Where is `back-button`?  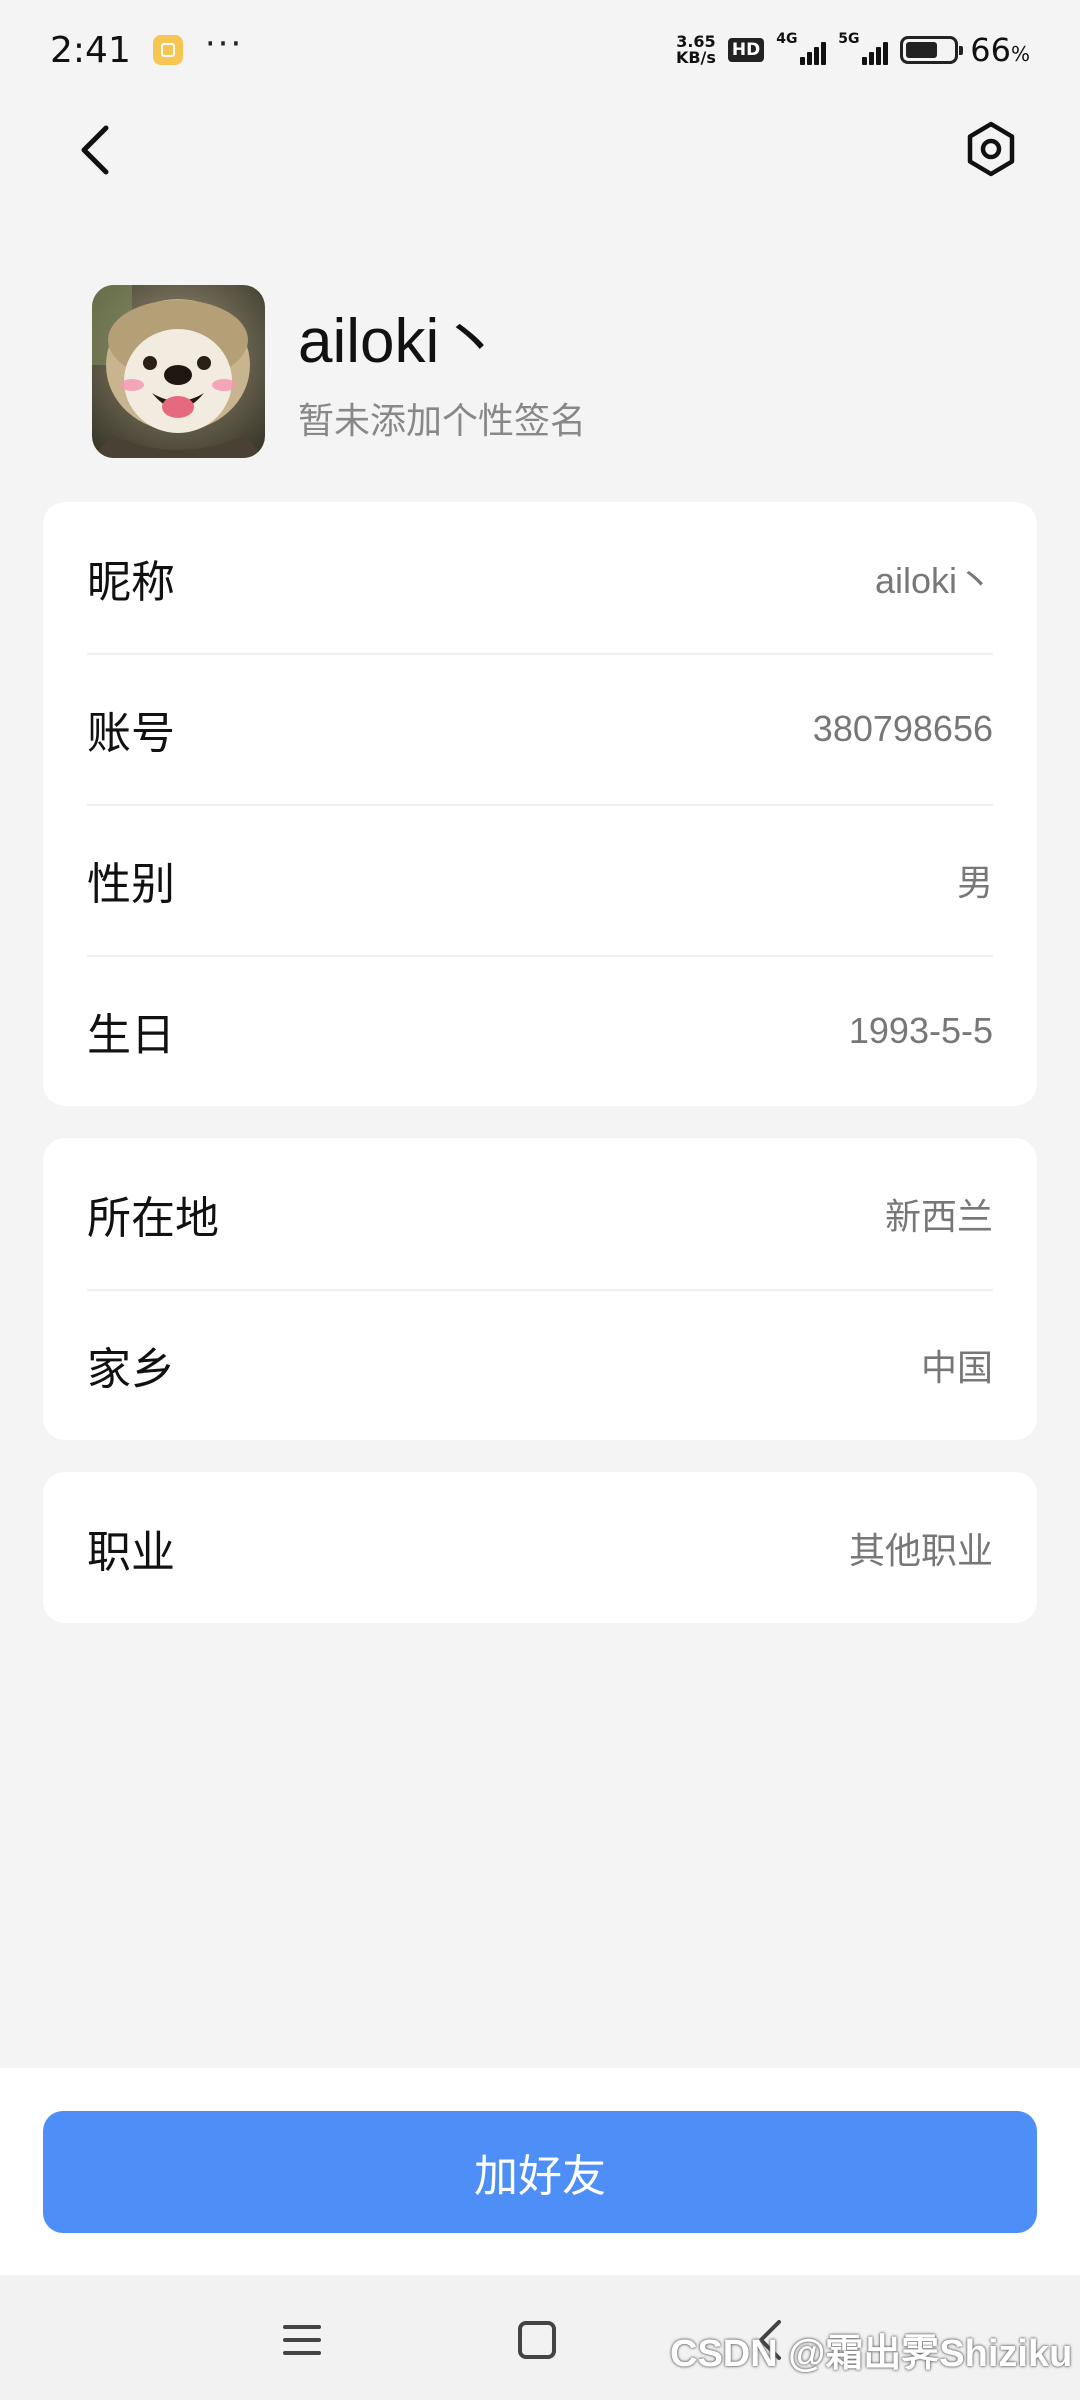
back-button is located at coordinates (95, 150).